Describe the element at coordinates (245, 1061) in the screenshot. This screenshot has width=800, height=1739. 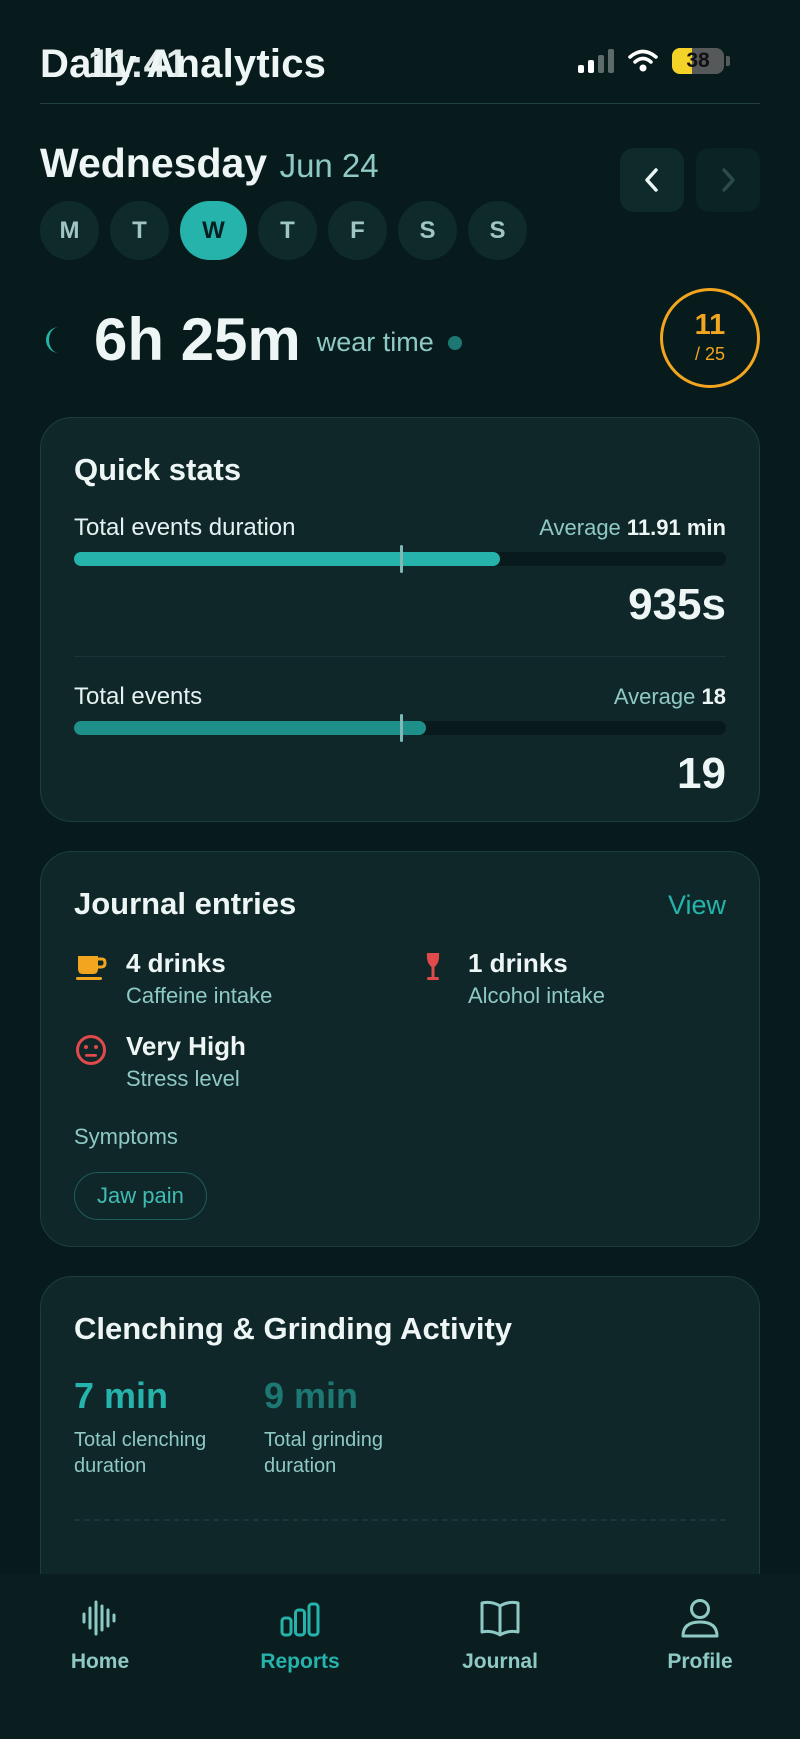
I see `journal-entry-stress: Very High Stress level` at that location.